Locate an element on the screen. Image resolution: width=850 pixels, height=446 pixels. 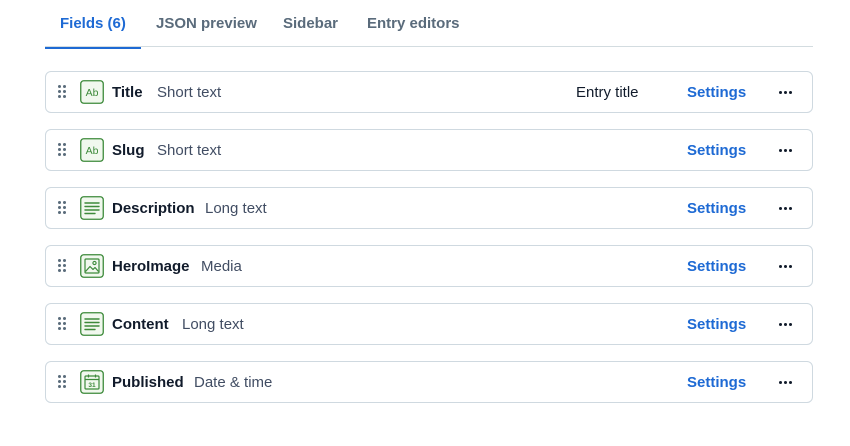
media-icon is located at coordinates (92, 266).